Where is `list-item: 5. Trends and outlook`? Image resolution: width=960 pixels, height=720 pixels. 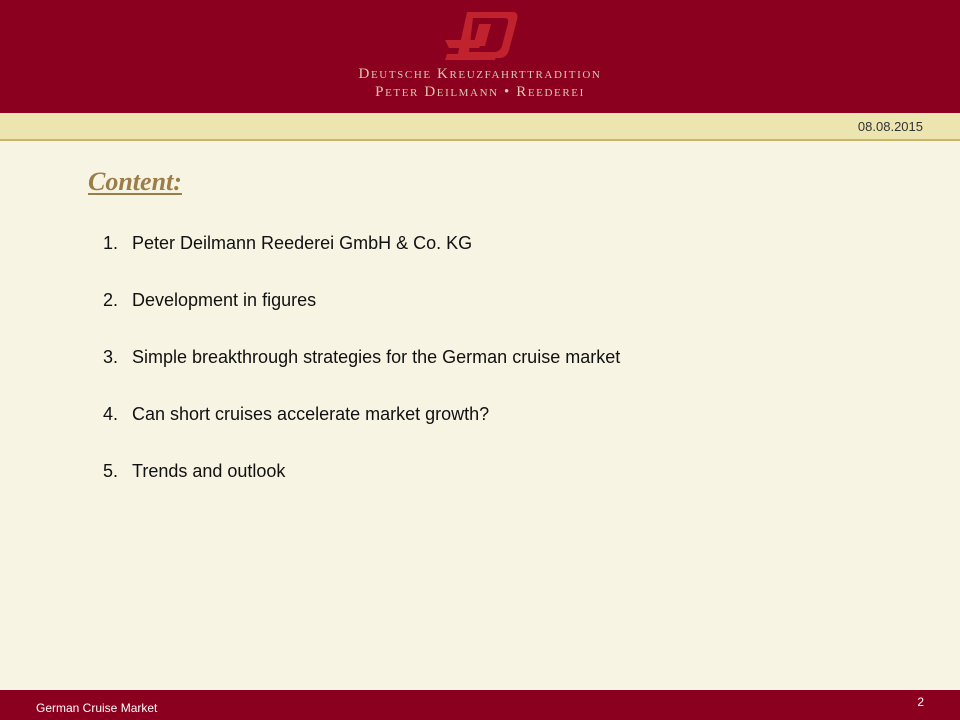 list-item: 5. Trends and outlook is located at coordinates (361, 489).